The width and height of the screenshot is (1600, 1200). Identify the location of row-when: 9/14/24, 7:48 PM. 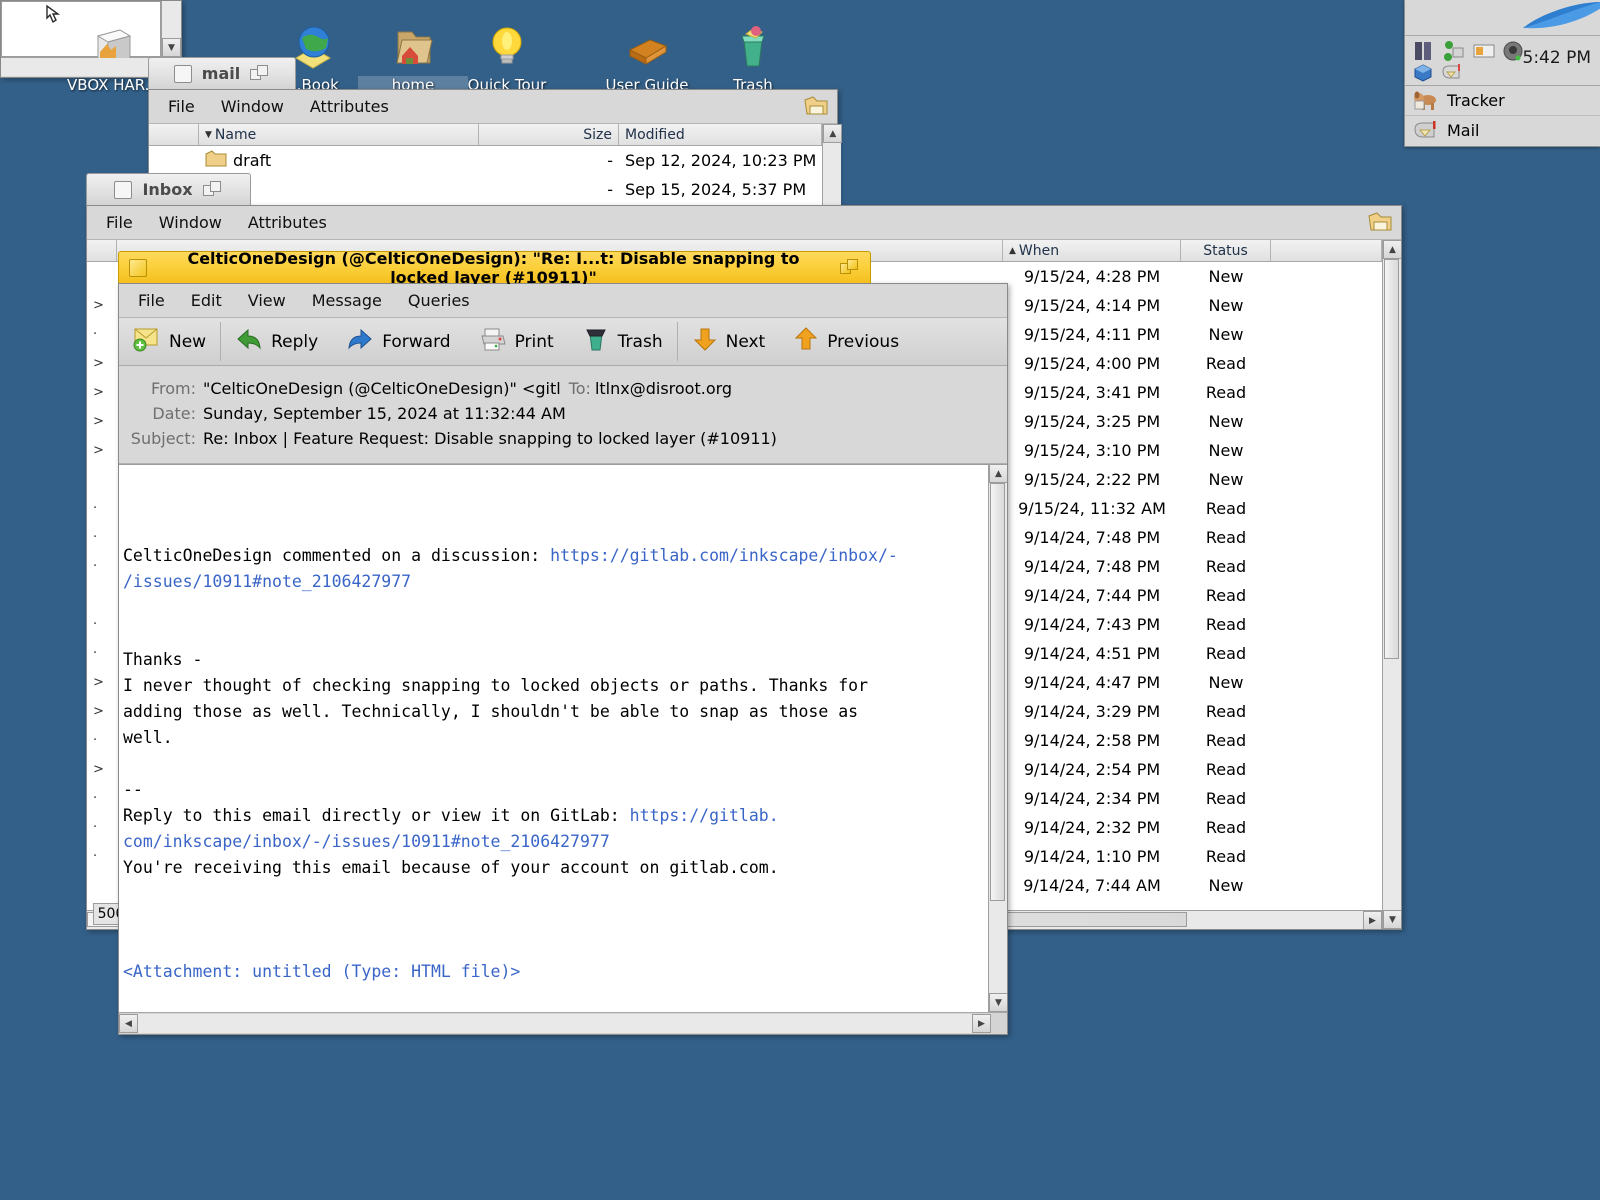
(1092, 537).